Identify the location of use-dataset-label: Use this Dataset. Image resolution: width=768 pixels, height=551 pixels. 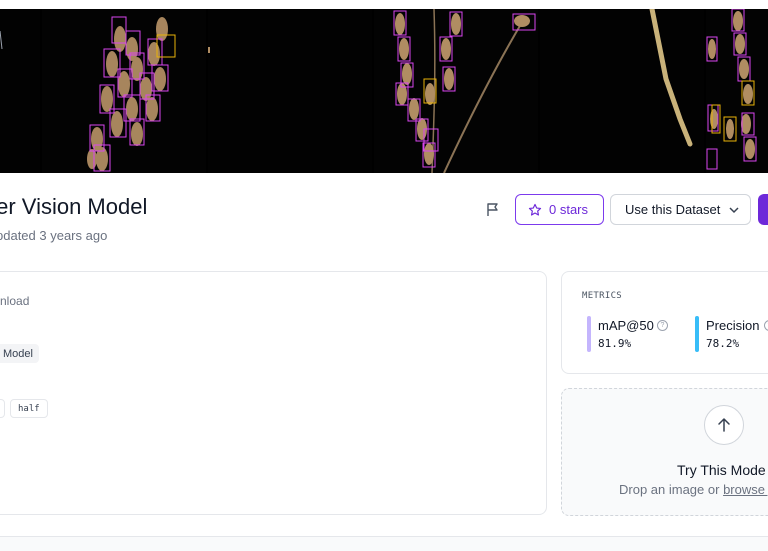
(673, 209).